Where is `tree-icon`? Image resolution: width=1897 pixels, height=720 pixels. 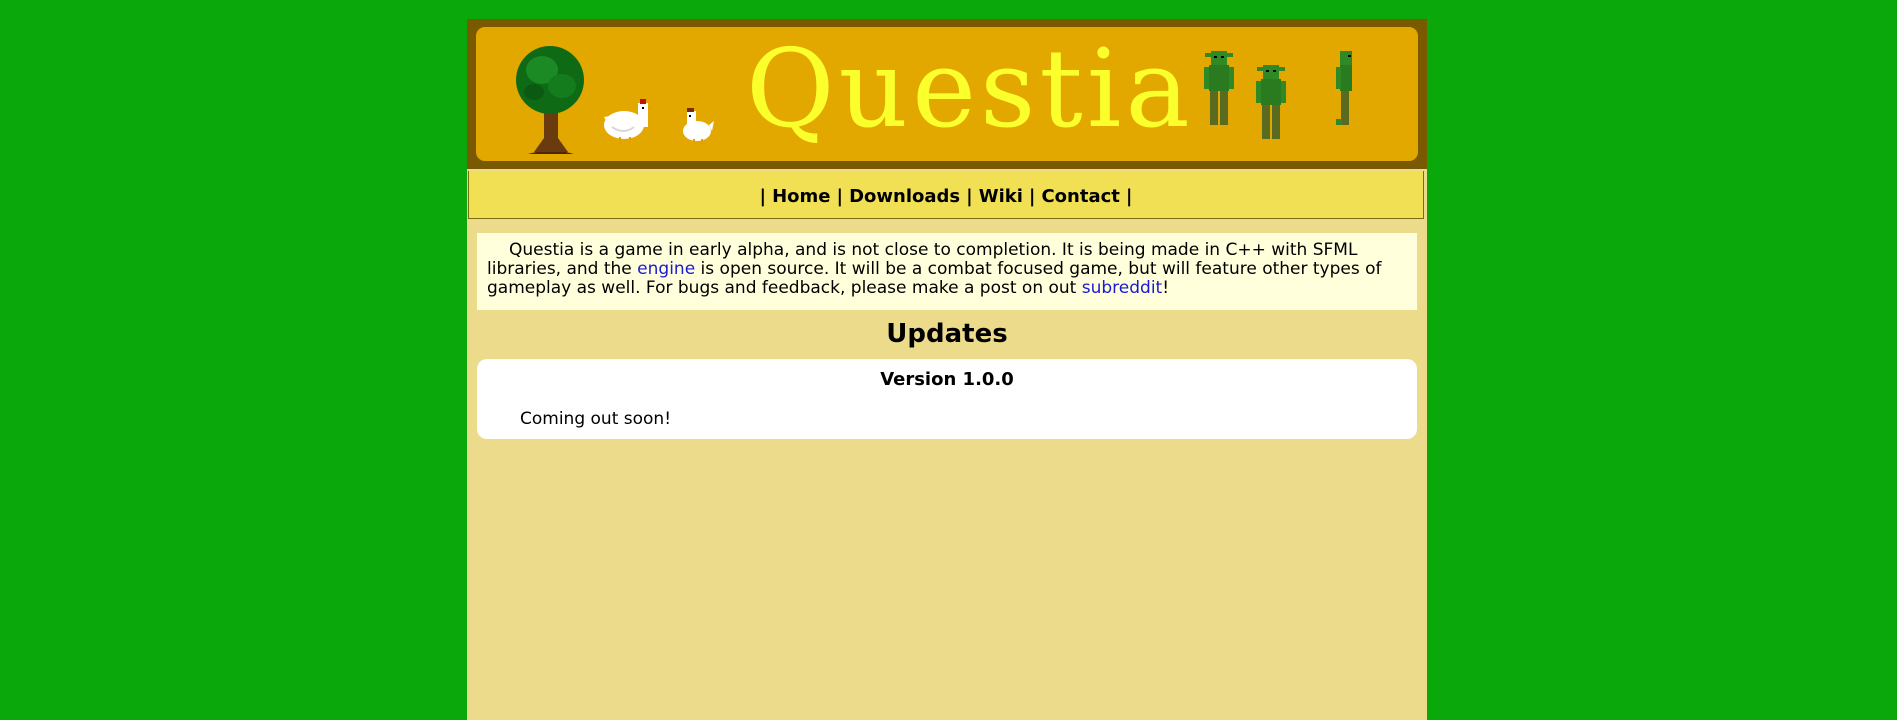 tree-icon is located at coordinates (550, 100).